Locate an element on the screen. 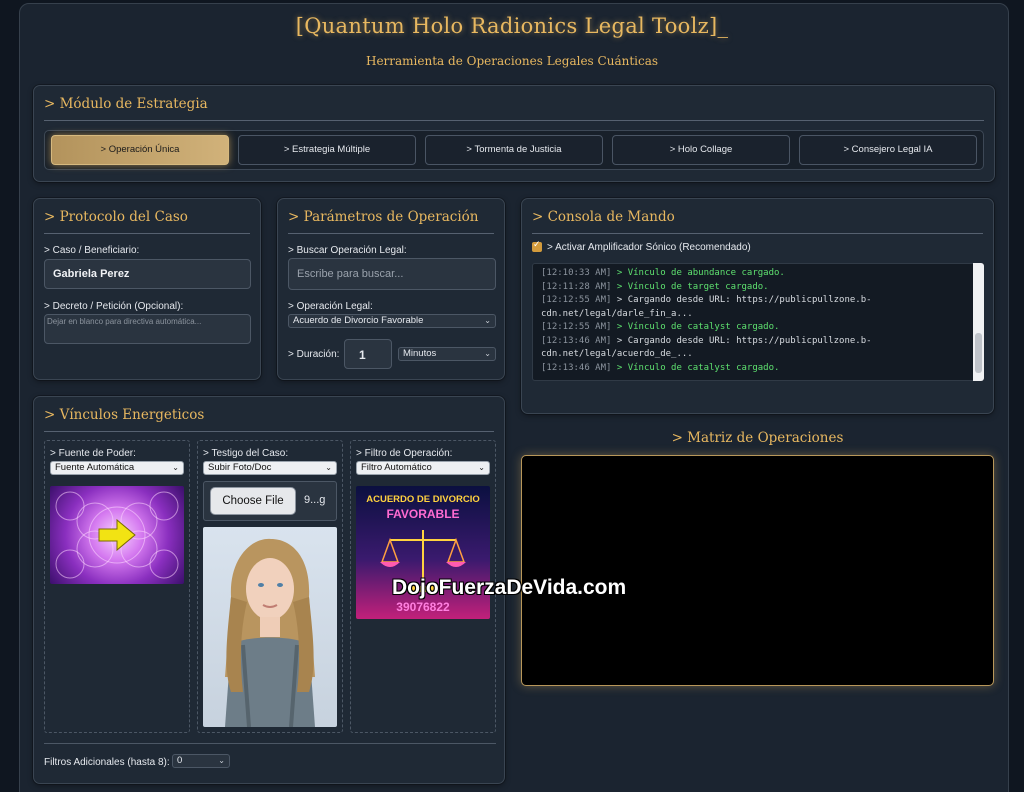 The width and height of the screenshot is (1024, 792). tab-estrategia-multiple: > Estrategia Múltiple is located at coordinates (327, 150).